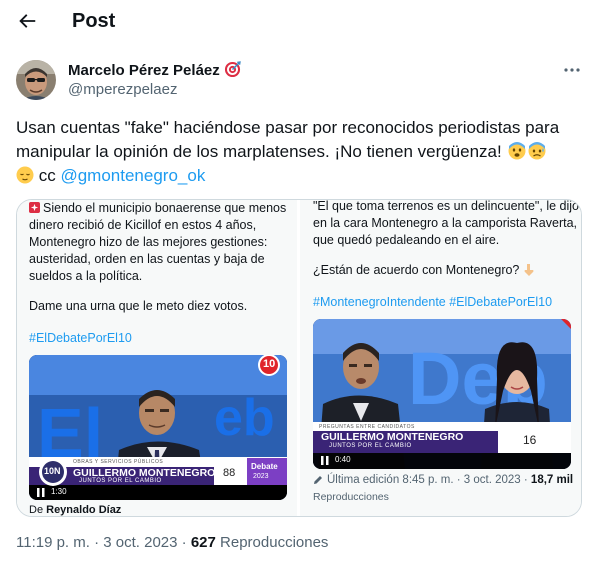 The width and height of the screenshot is (597, 562). I want to click on left-text-line5: sueldos a la política., so click(86, 276).